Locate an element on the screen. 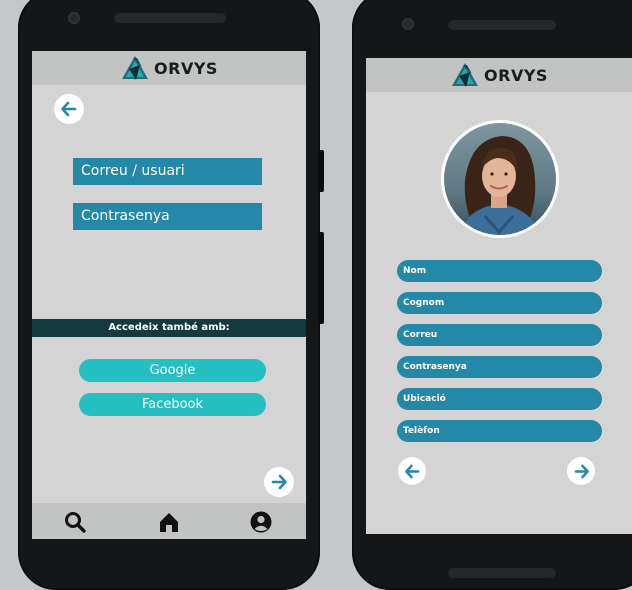  bottom-speaker is located at coordinates (502, 573).